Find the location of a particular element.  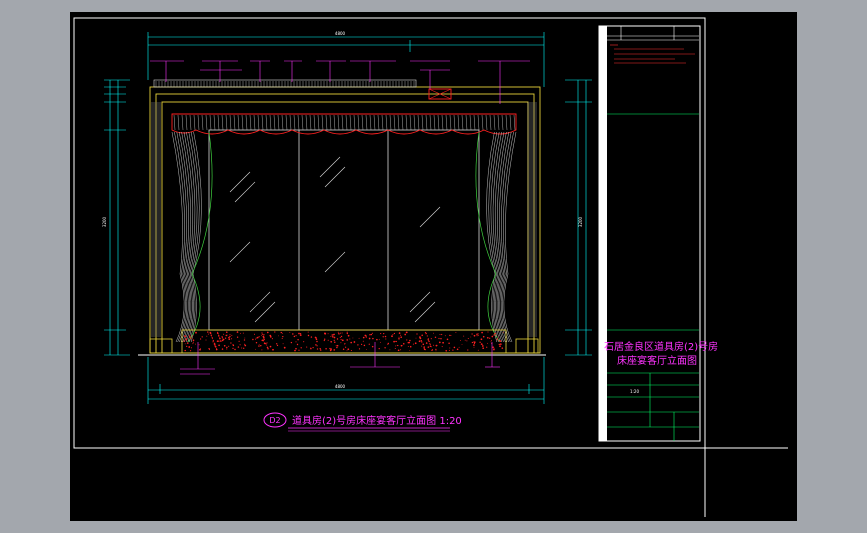

drawing-title: 道具房(2)号房床座宴客厅立面图 1:20 is located at coordinates (377, 420).